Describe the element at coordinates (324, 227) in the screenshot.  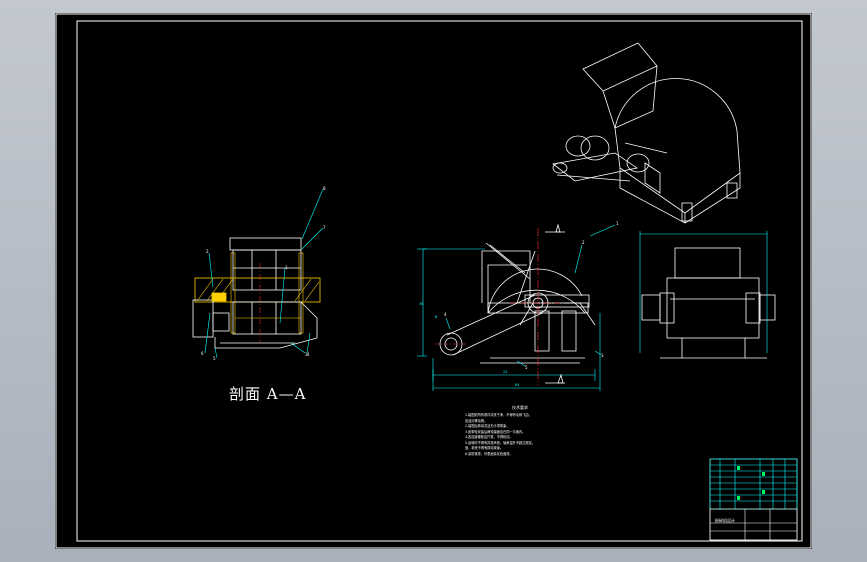
I see `callout-label: 7` at that location.